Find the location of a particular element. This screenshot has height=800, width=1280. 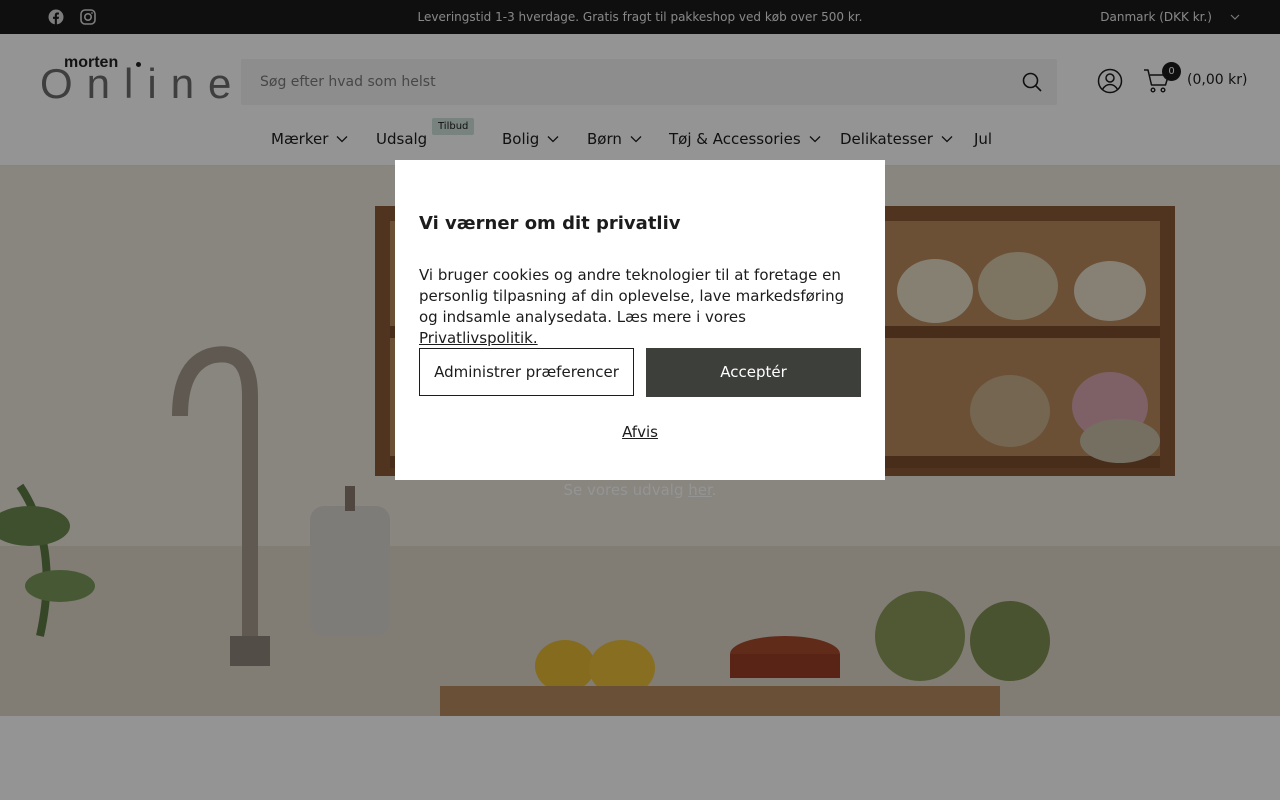

reject-button-wrap: Afvis is located at coordinates (640, 432).